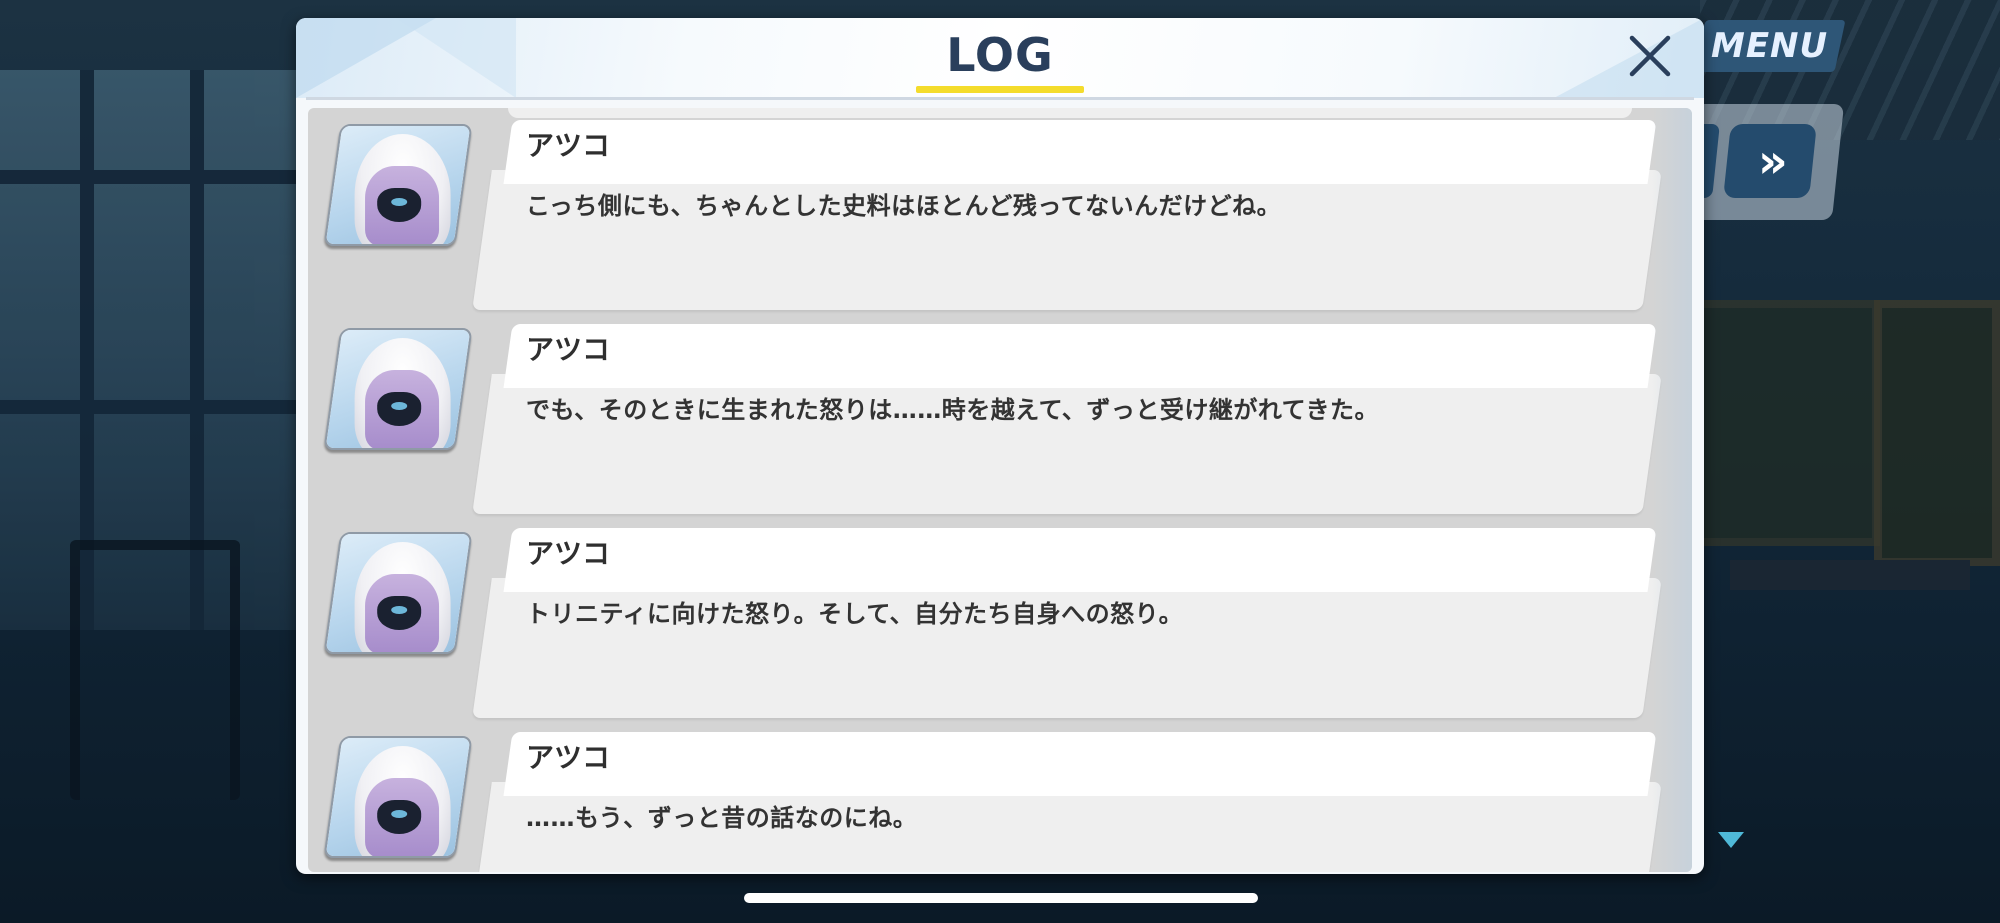  What do you see at coordinates (1937, 433) in the screenshot?
I see `chalkboard-right` at bounding box center [1937, 433].